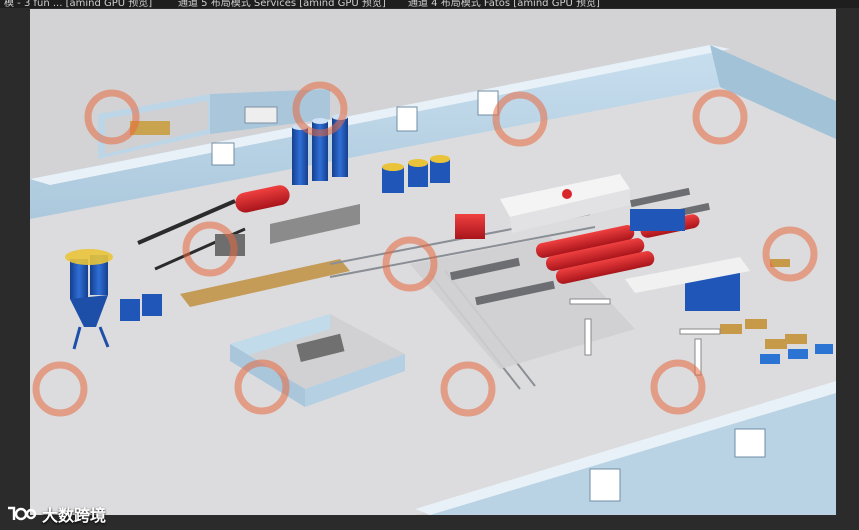 This screenshot has width=859, height=530. I want to click on tab-3: 通道 4 布局模式 Fatos [amind GPU 预览], so click(504, 4).